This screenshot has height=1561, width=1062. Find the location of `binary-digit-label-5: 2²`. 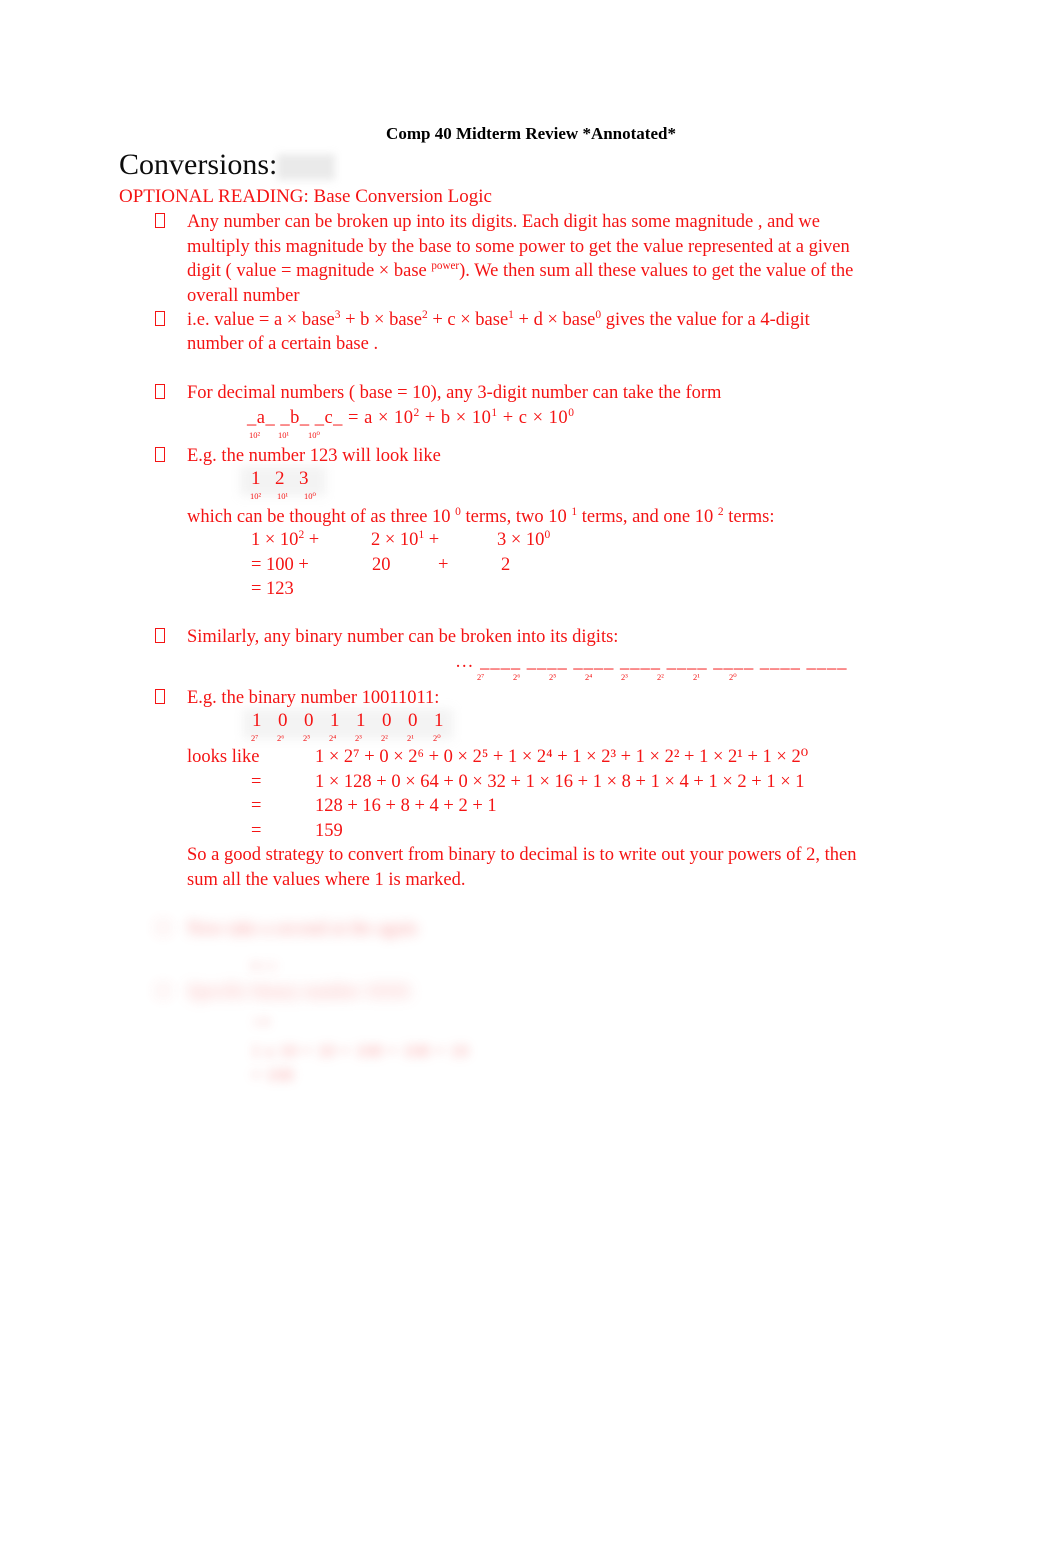

binary-digit-label-5: 2² is located at coordinates (384, 738).